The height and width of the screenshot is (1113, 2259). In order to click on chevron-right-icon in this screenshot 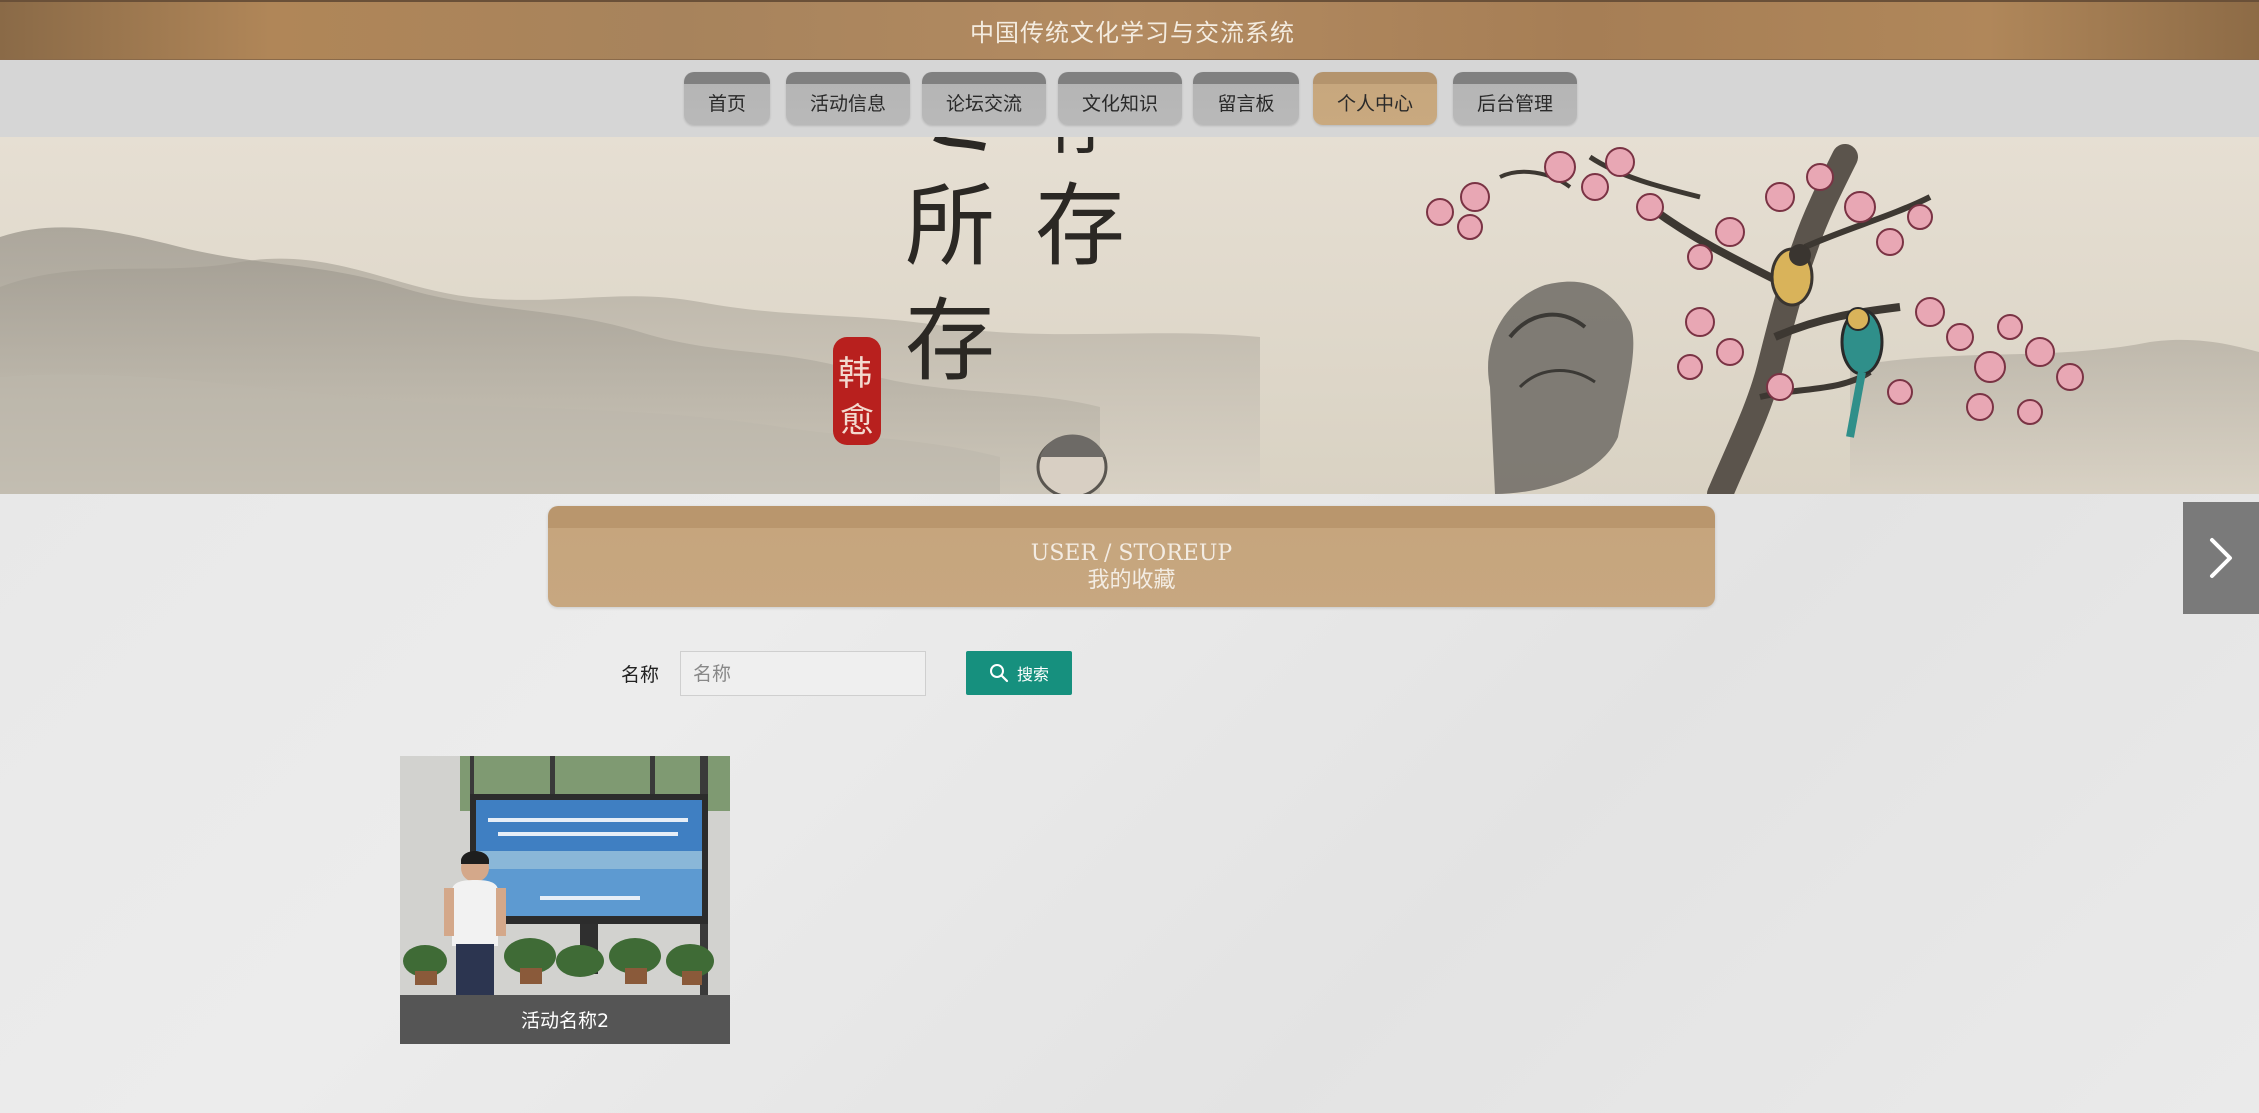, I will do `click(2221, 558)`.